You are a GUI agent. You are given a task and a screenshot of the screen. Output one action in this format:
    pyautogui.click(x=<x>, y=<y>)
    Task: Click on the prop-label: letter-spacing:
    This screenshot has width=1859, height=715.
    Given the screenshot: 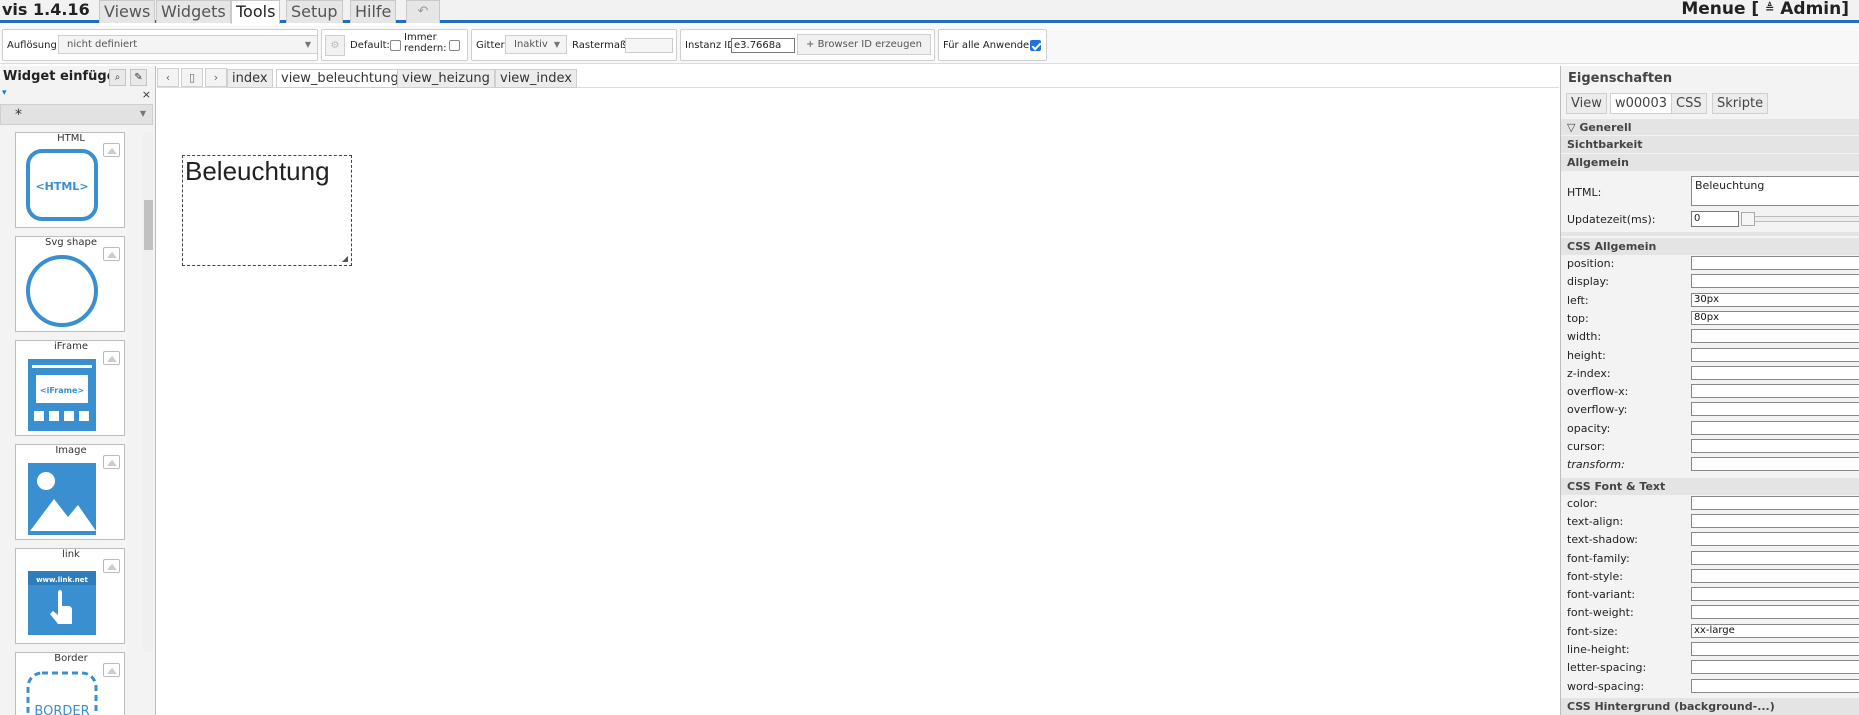 What is the action you would take?
    pyautogui.click(x=1607, y=668)
    